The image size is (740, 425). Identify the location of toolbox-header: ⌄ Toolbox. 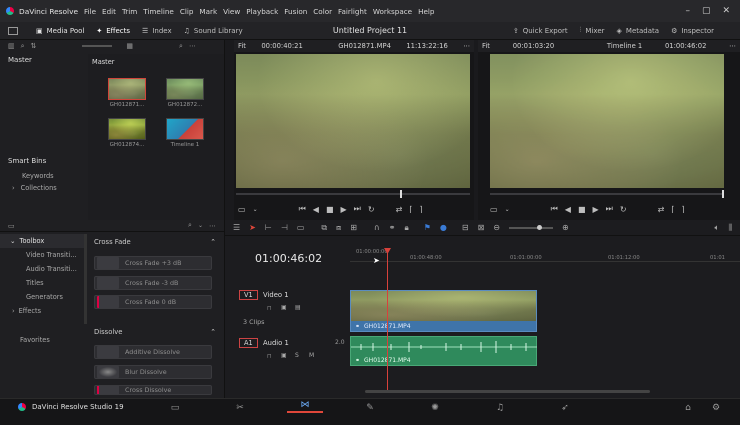
(42, 241).